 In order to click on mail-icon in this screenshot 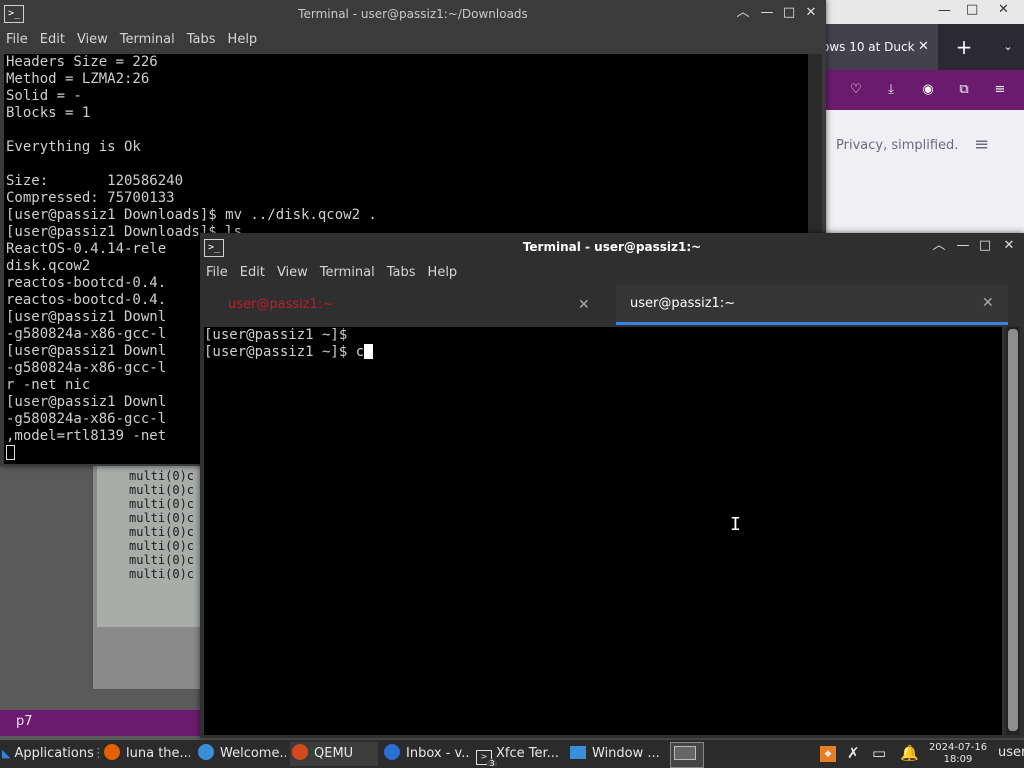, I will do `click(392, 752)`.